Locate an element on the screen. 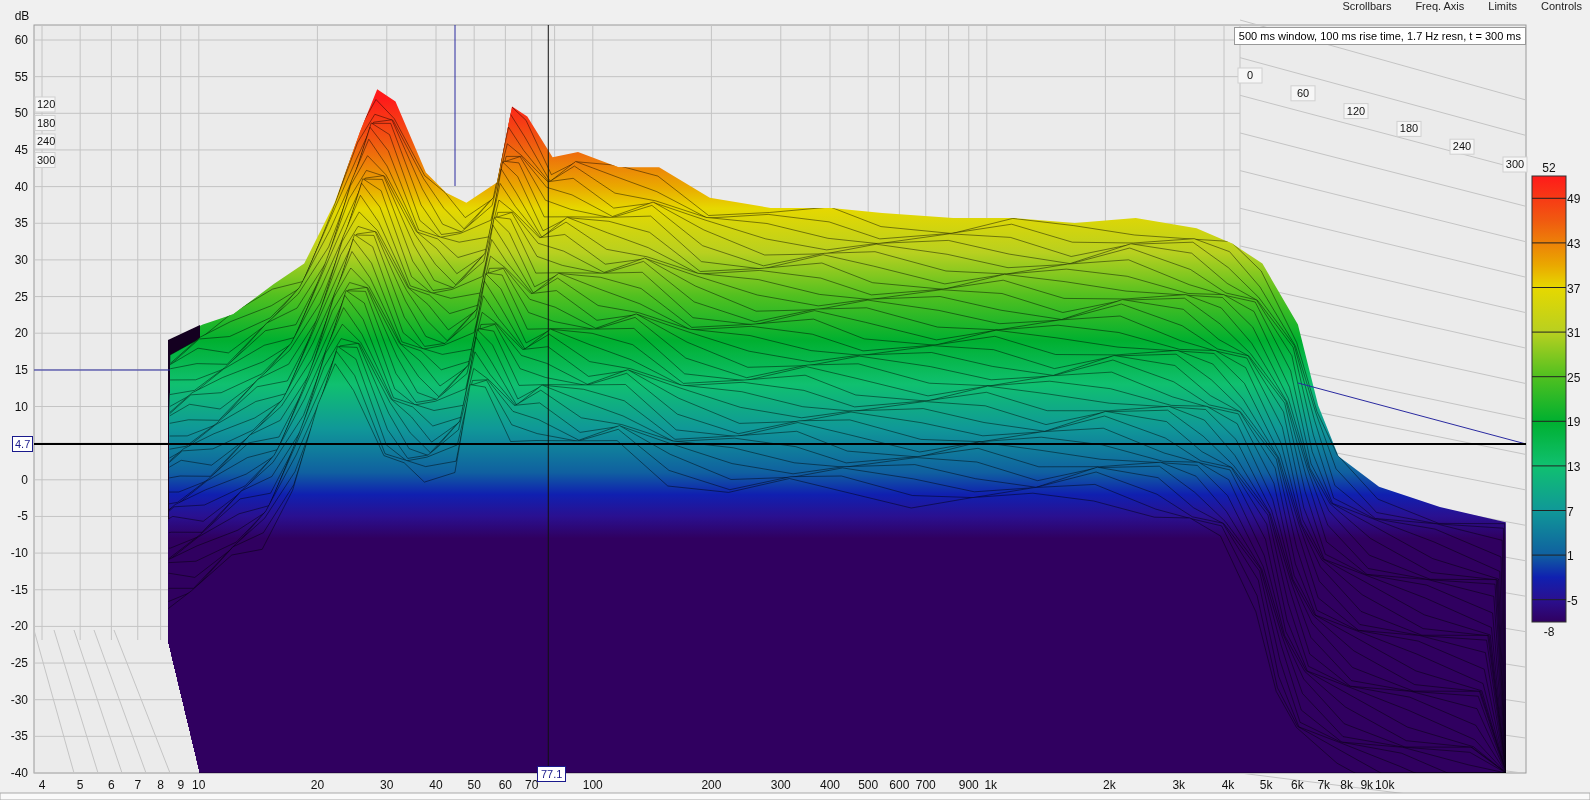  axis-tick-label: 400 is located at coordinates (830, 785).